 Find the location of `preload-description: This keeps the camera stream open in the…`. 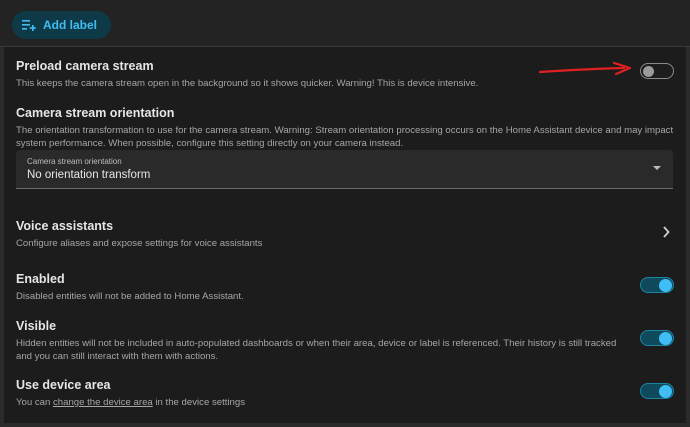

preload-description: This keeps the camera stream open in the… is located at coordinates (247, 83).